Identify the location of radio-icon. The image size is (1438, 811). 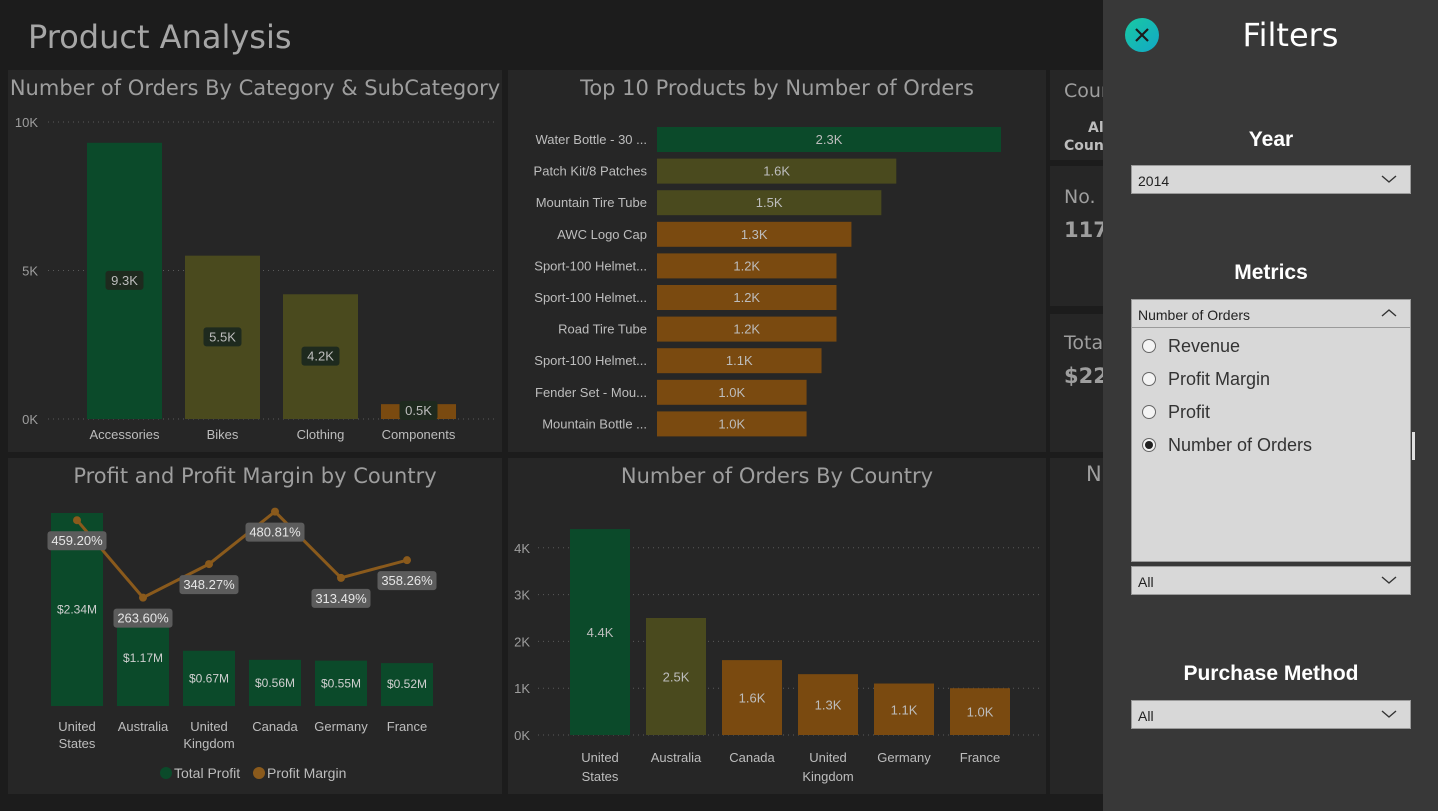
(1149, 346).